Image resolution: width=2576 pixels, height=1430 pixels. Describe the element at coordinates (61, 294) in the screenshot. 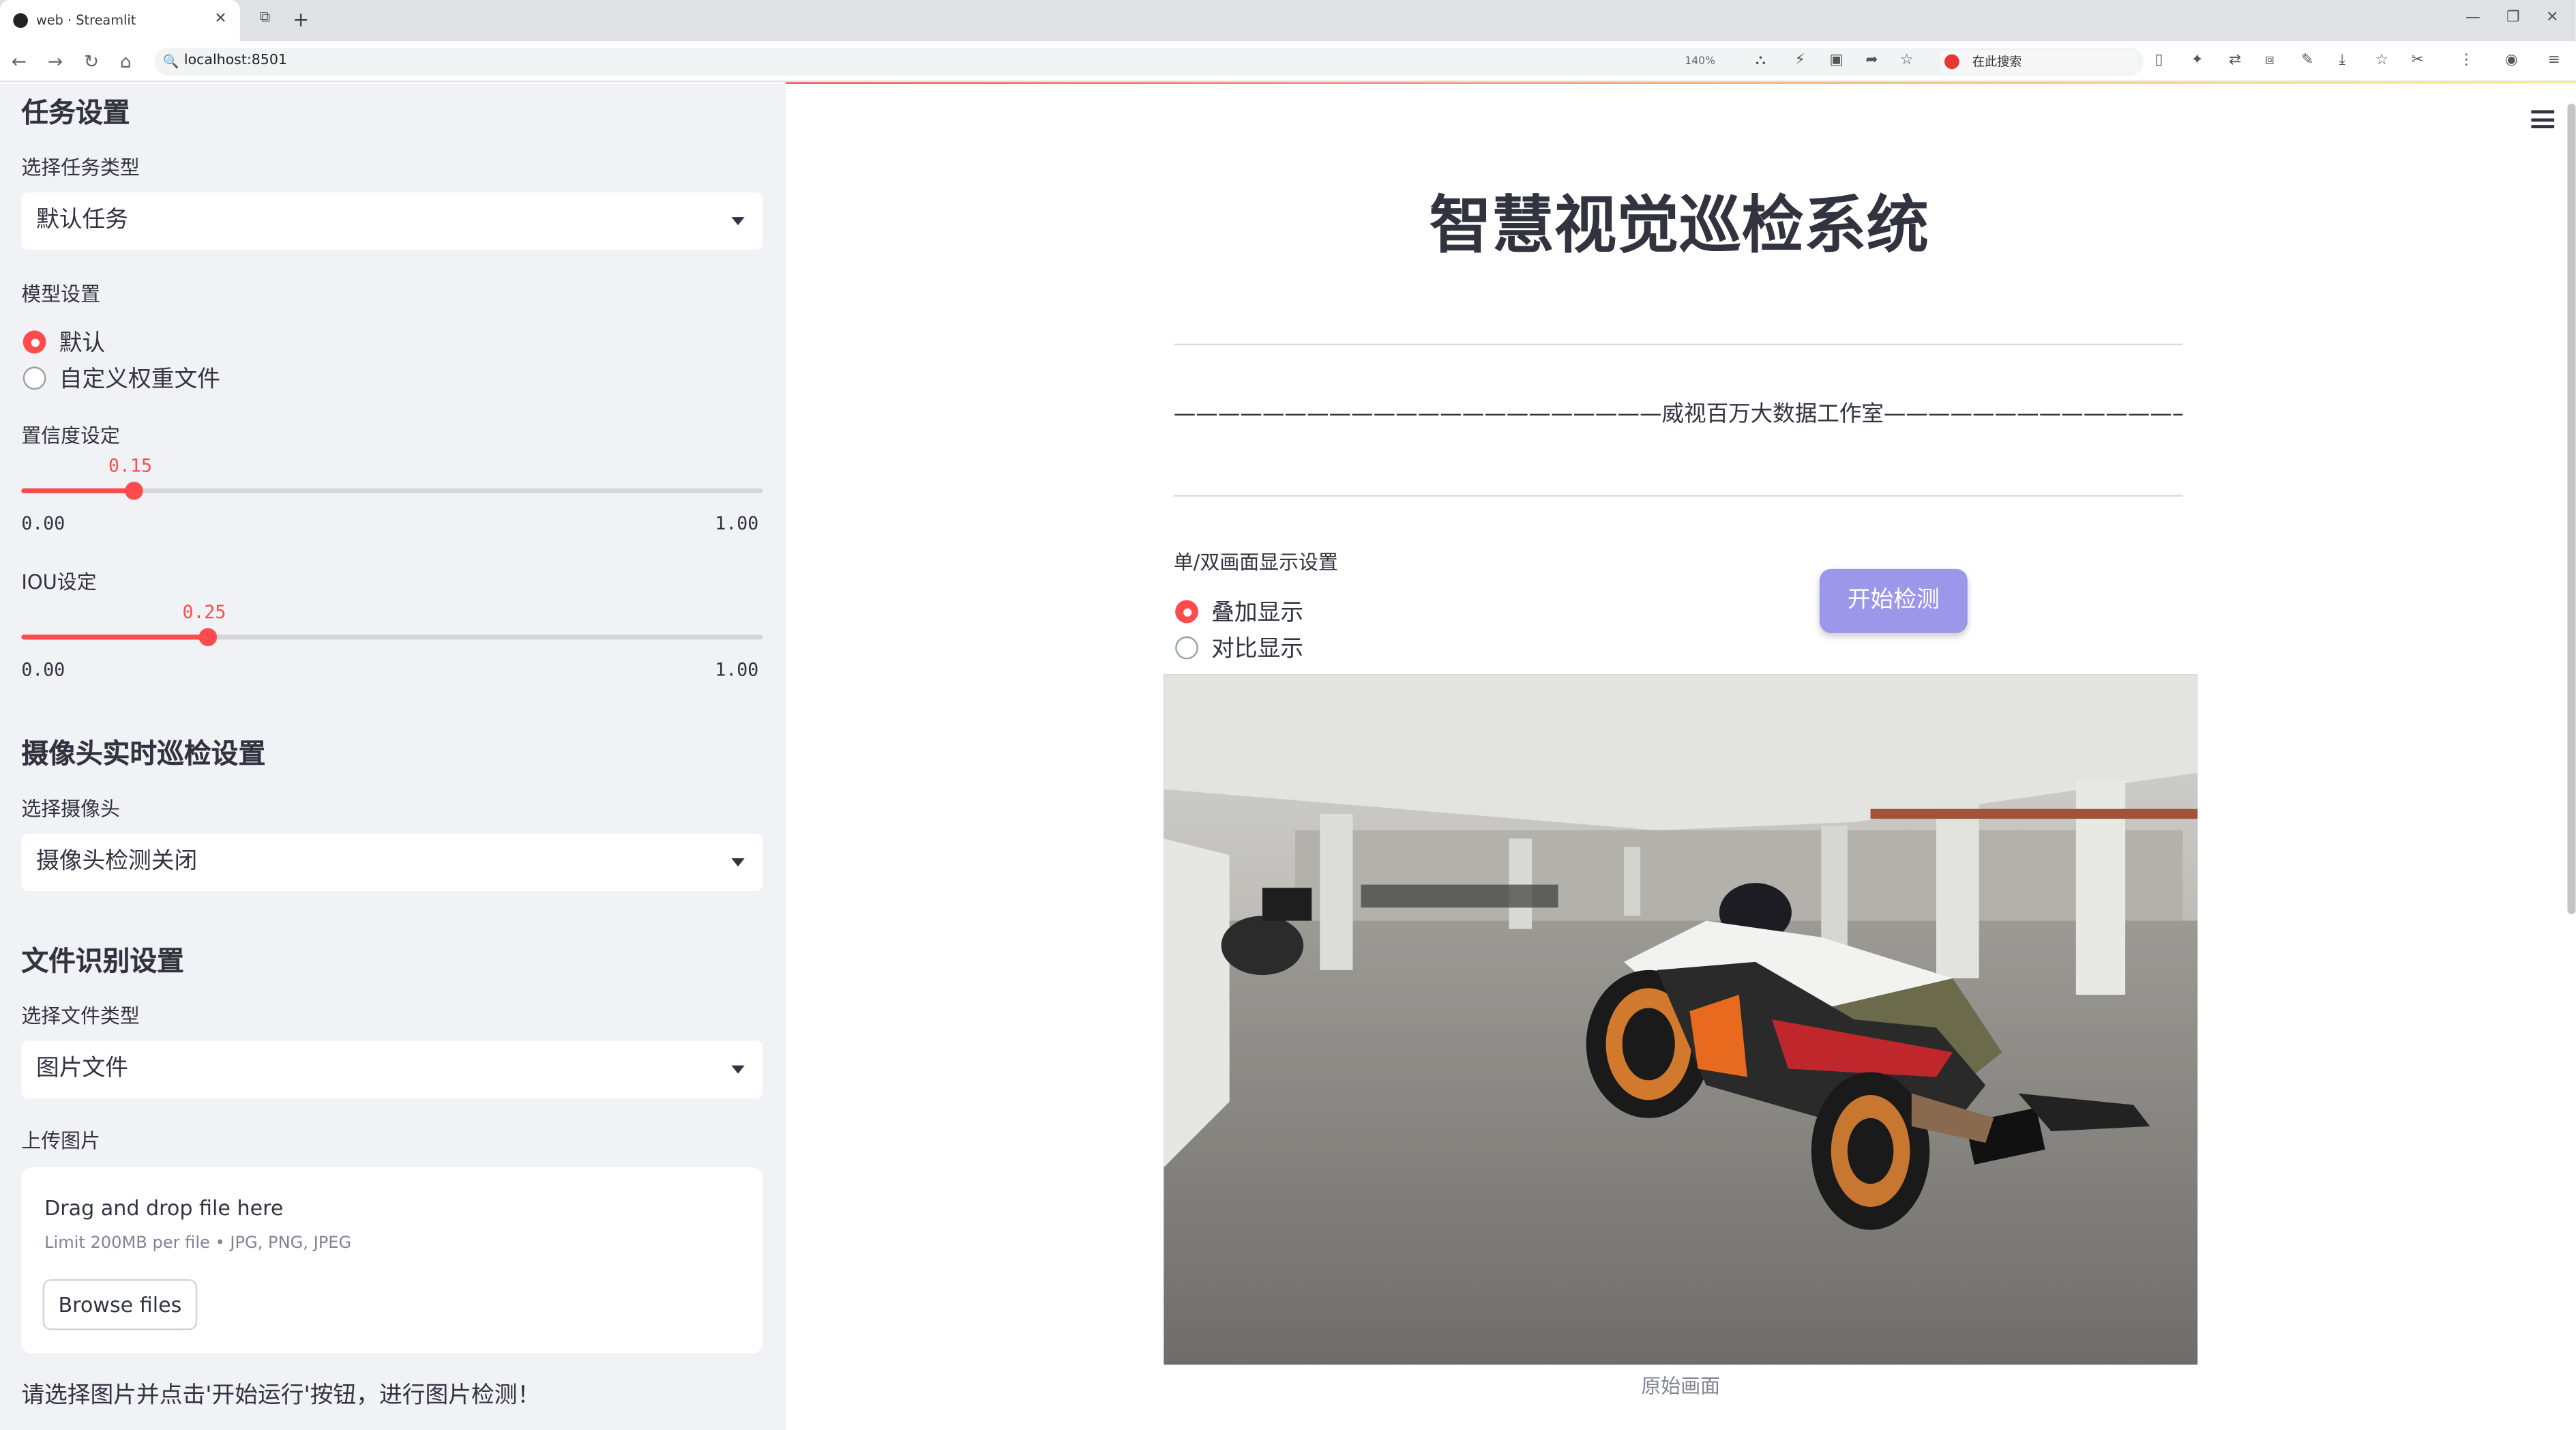

I see `model-label: 模型设置` at that location.